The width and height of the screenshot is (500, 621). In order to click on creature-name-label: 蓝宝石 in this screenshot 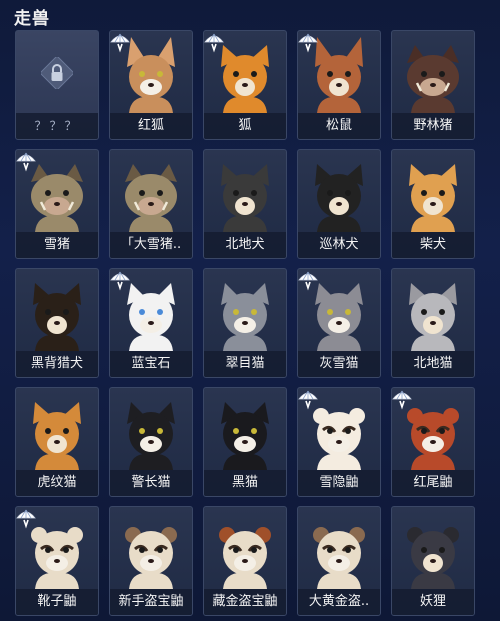, I will do `click(151, 364)`.